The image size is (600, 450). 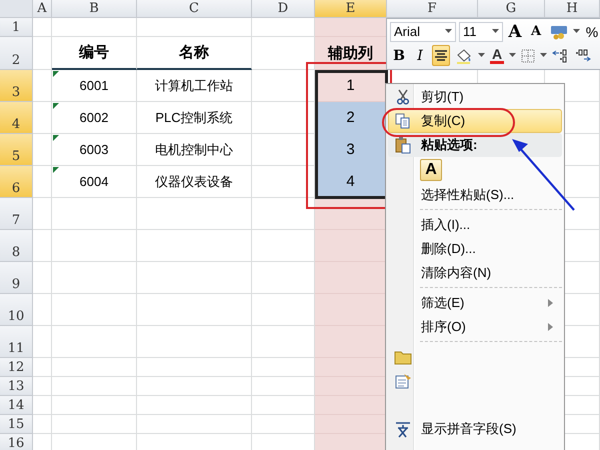 I want to click on grow-font-button: A, so click(x=515, y=31).